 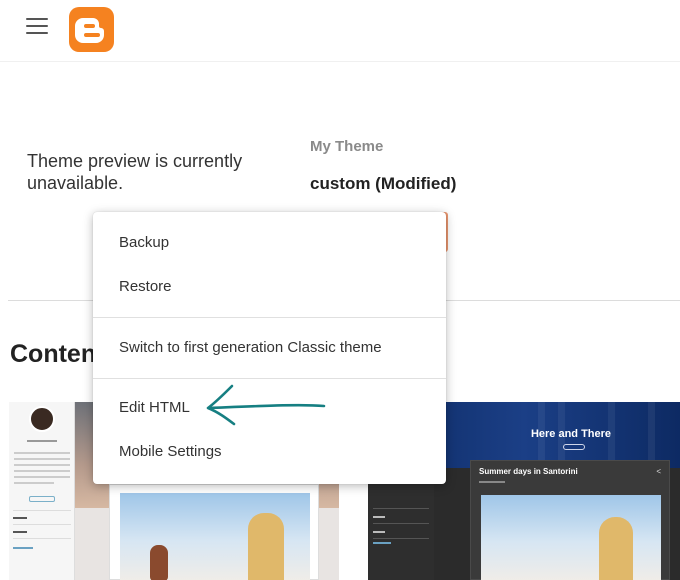 I want to click on thumbnail-post-card: Summer days in Santorini <, so click(x=570, y=520).